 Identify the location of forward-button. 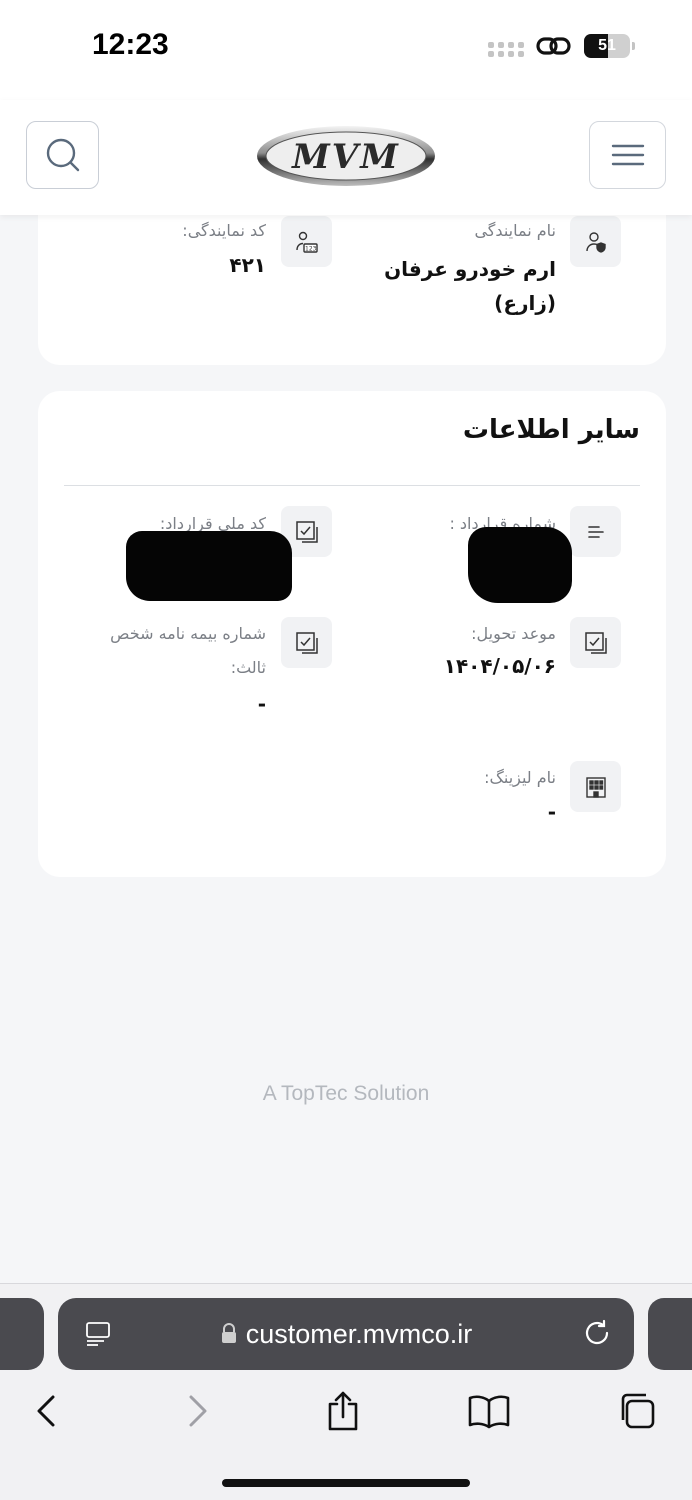
(197, 1411).